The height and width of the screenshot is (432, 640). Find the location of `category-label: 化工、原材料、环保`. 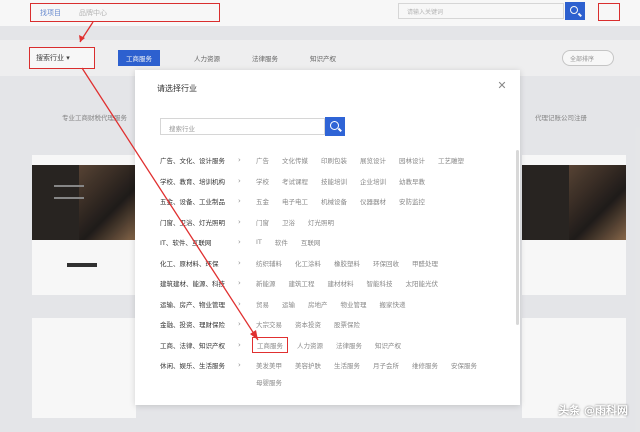

category-label: 化工、原材料、环保 is located at coordinates (199, 263).